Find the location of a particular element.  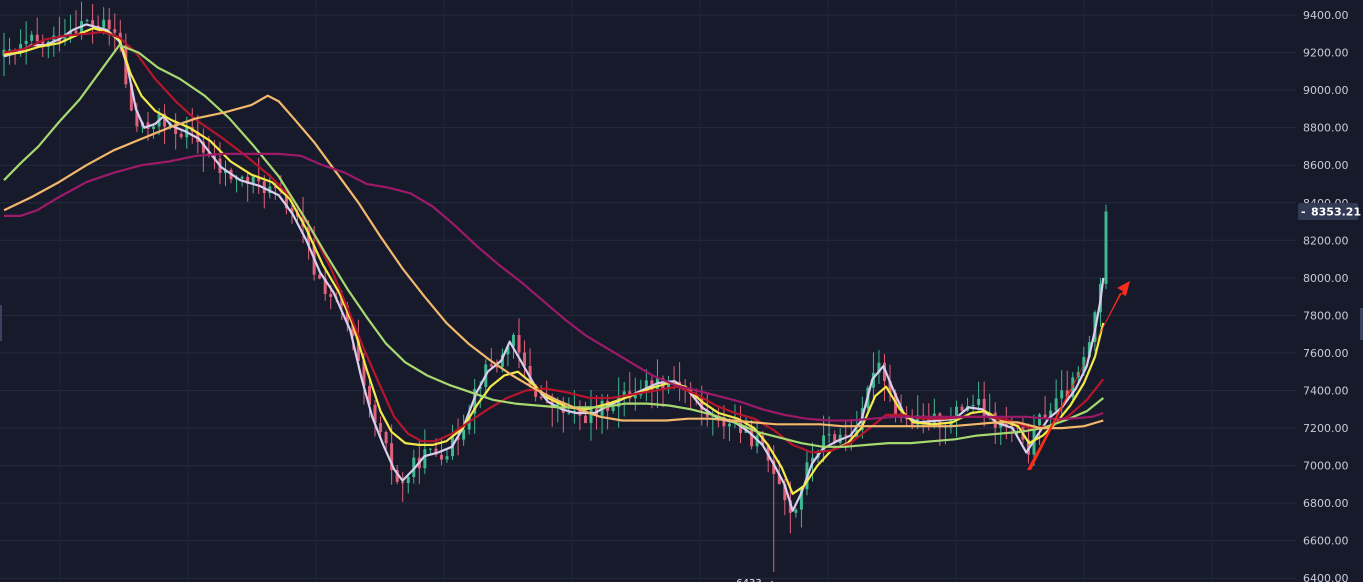

y-tick-label: 9400.00 is located at coordinates (1326, 15).